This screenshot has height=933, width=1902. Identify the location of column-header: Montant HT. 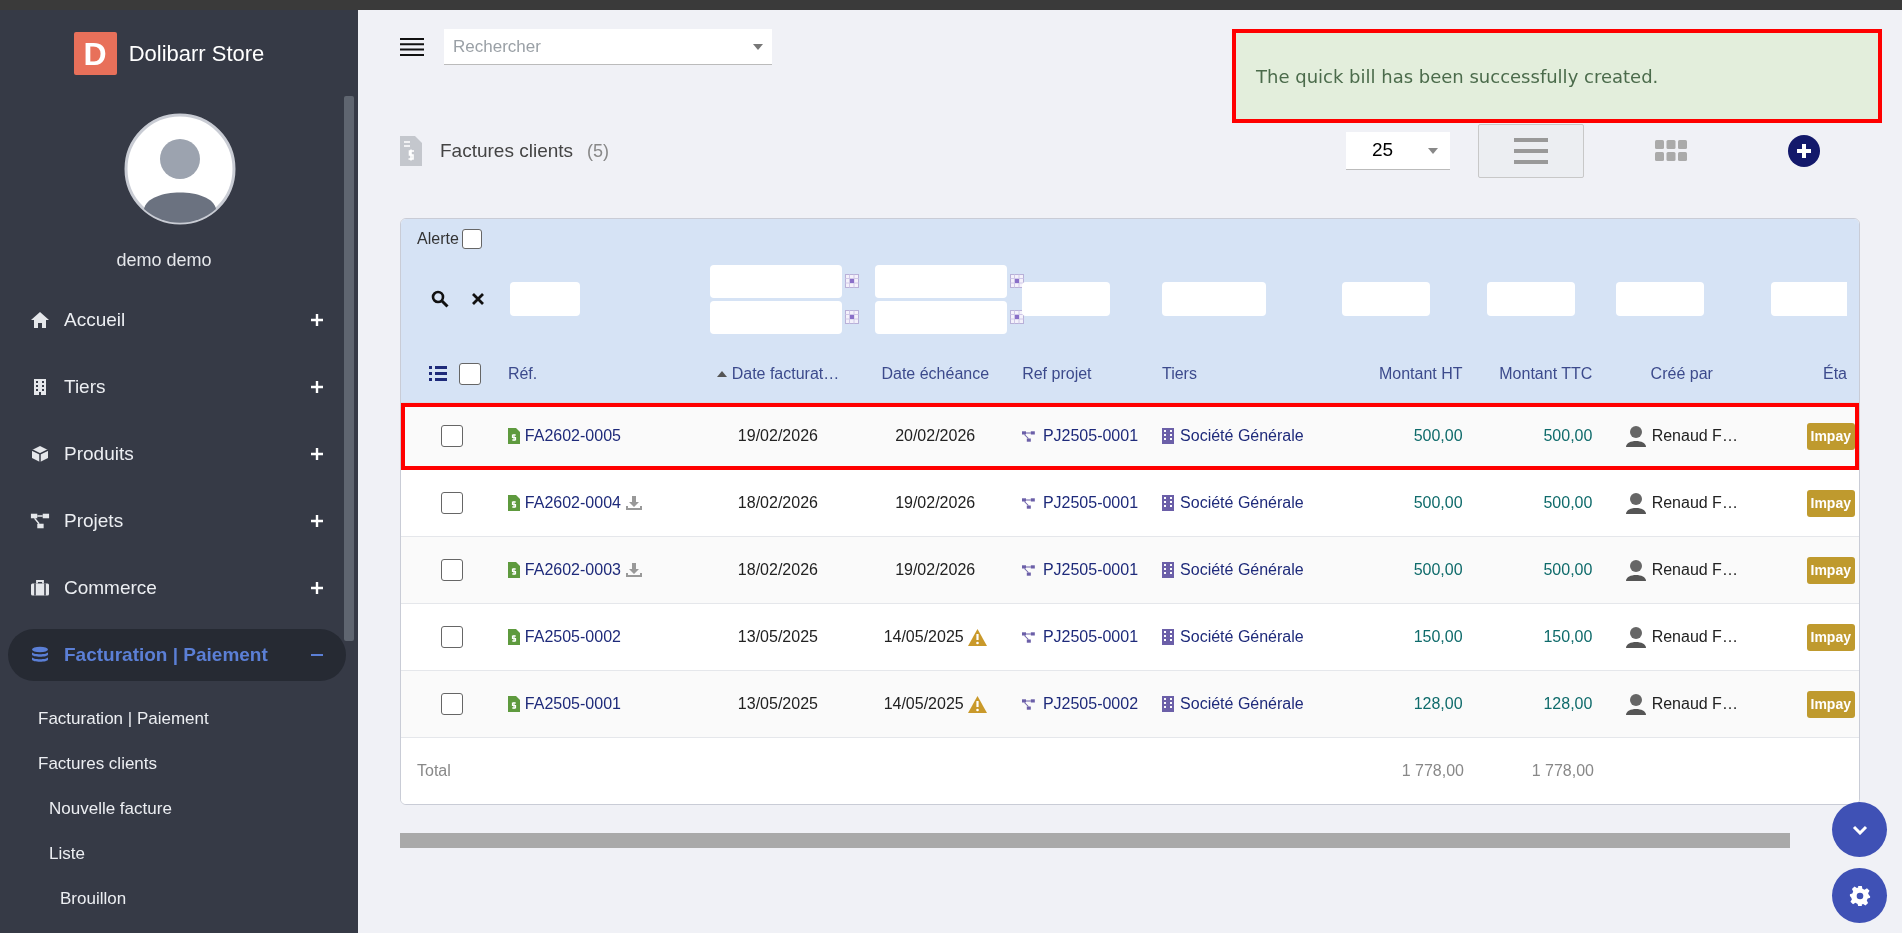
(1420, 373).